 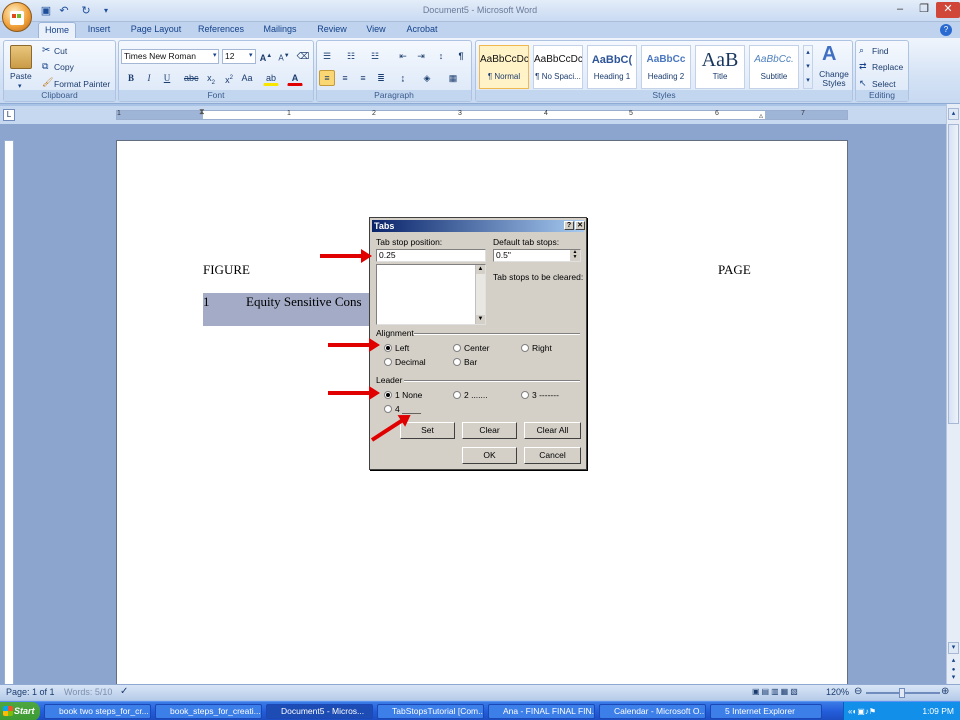 What do you see at coordinates (351, 56) in the screenshot?
I see `numbering-icon: ☷` at bounding box center [351, 56].